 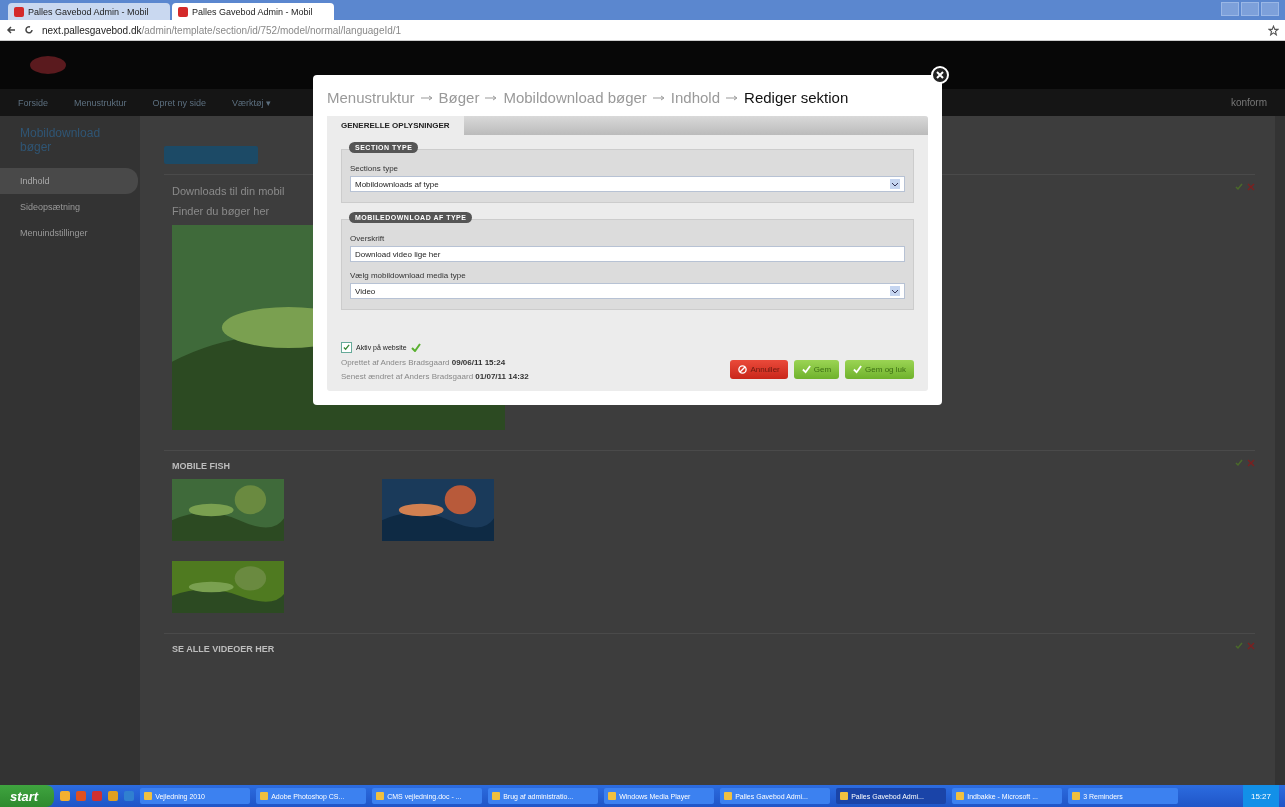 What do you see at coordinates (33, 102) in the screenshot?
I see `nav-item: Forside` at bounding box center [33, 102].